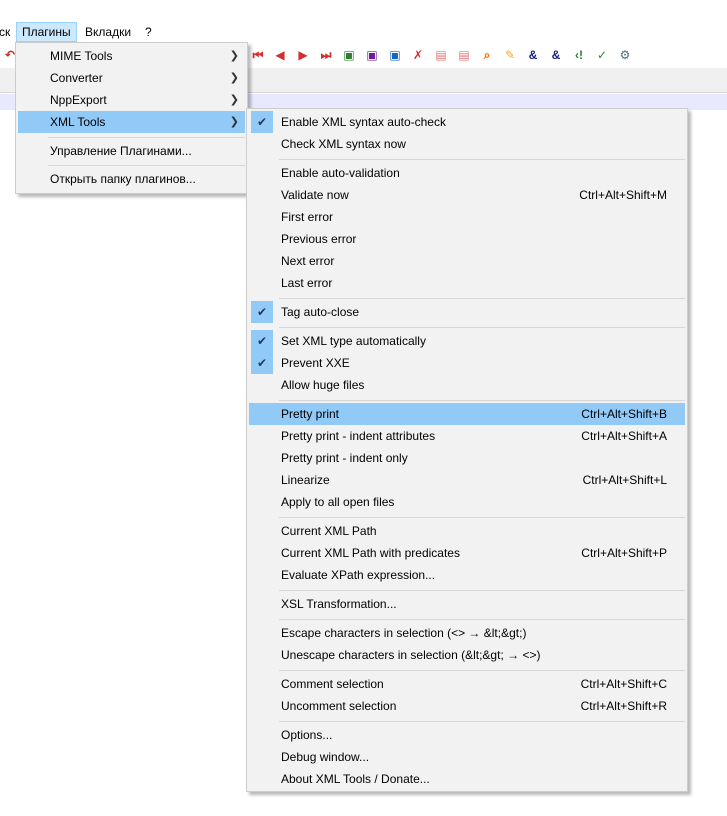 The image size is (727, 816). Describe the element at coordinates (467, 261) in the screenshot. I see `xml-item-next-error: Next error` at that location.